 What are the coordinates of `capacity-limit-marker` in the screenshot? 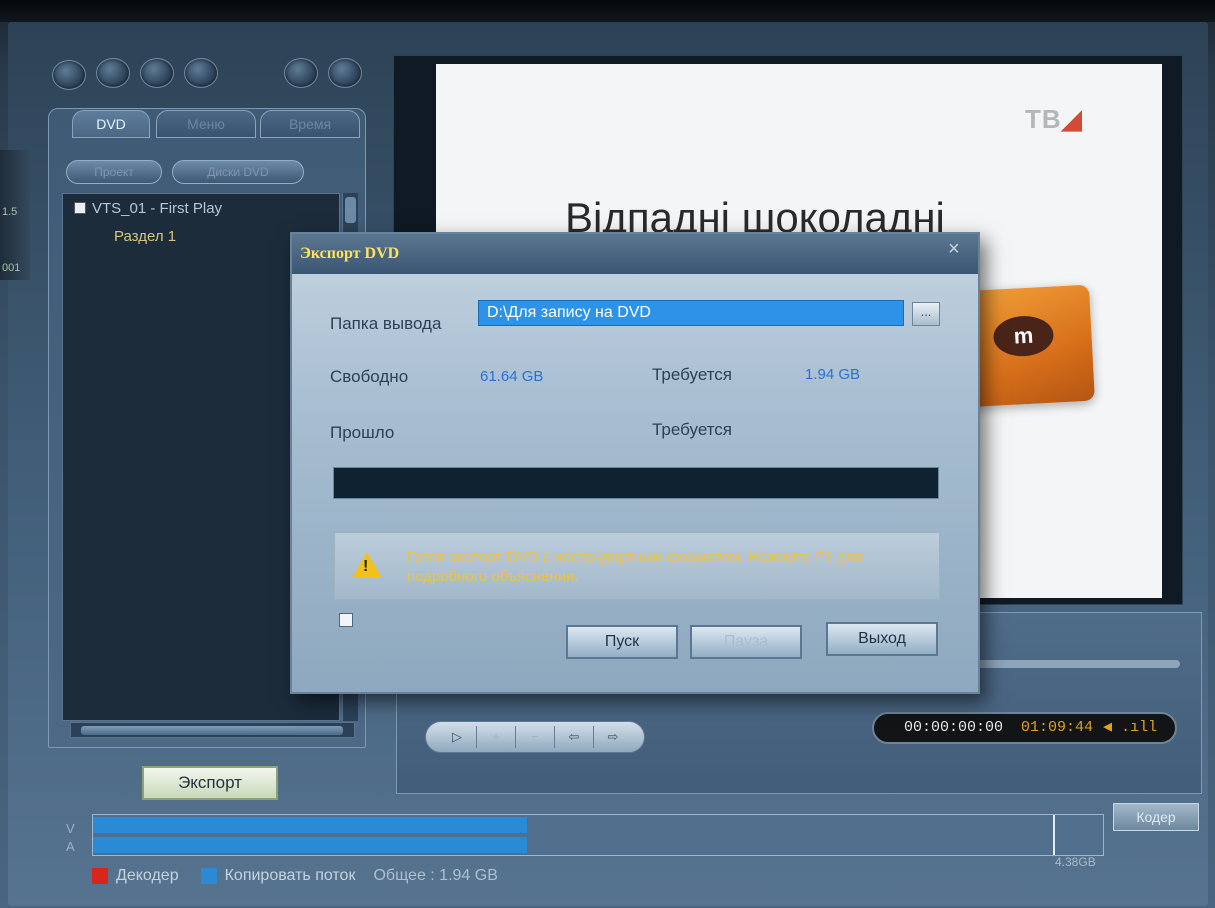 It's located at (1053, 835).